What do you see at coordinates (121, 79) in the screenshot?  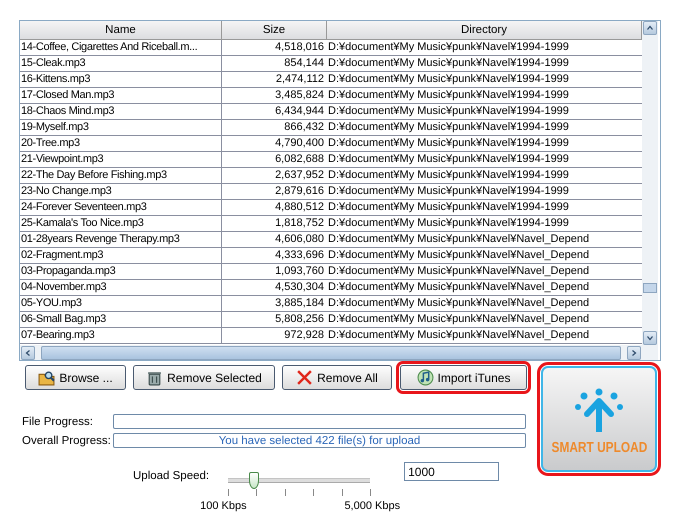 I see `table-cell: 16-Kittens.mp3` at bounding box center [121, 79].